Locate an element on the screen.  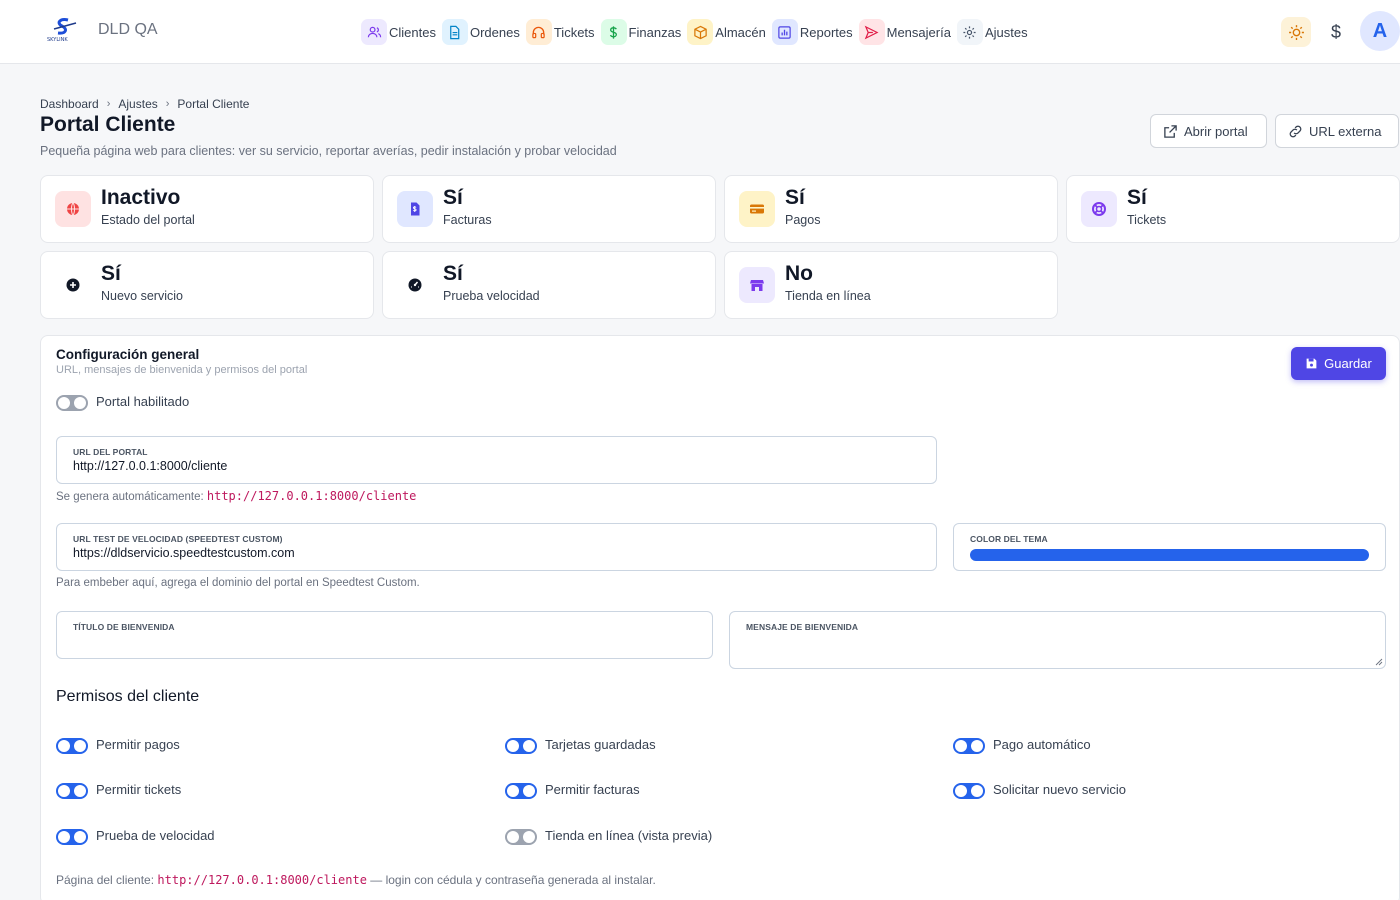
portal-enabled-toggle is located at coordinates (72, 403).